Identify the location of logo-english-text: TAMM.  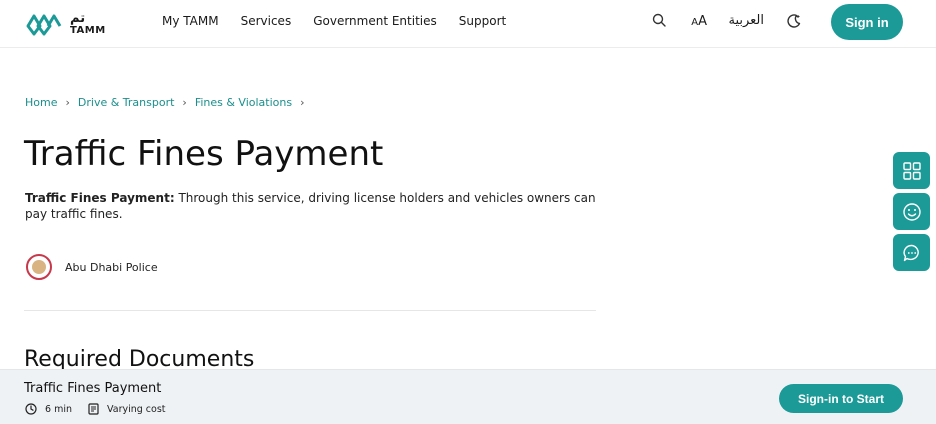
(88, 30).